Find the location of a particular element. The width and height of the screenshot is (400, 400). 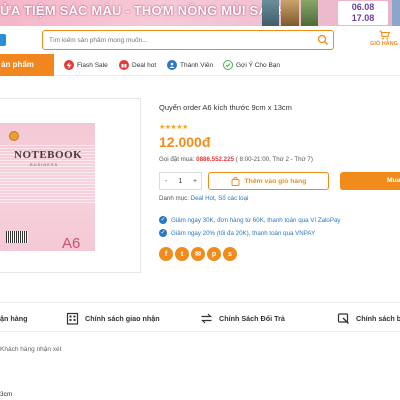

product-price: 12.000đ is located at coordinates (185, 142).